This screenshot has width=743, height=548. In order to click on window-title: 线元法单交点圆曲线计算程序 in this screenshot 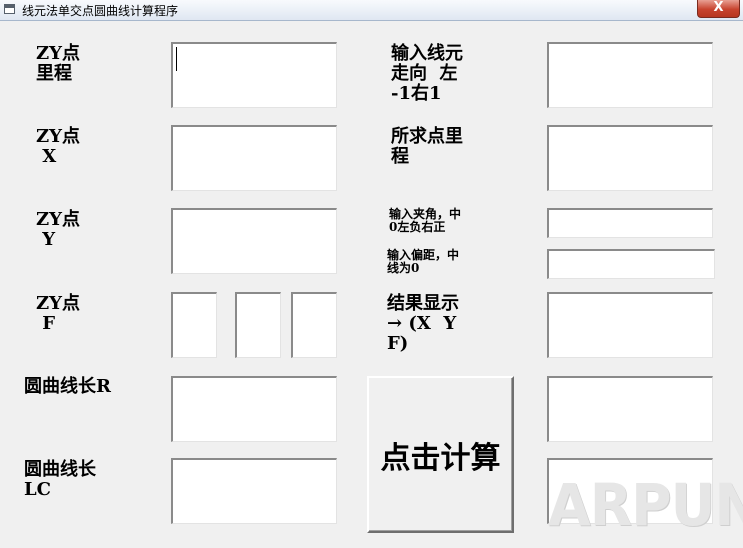, I will do `click(100, 11)`.